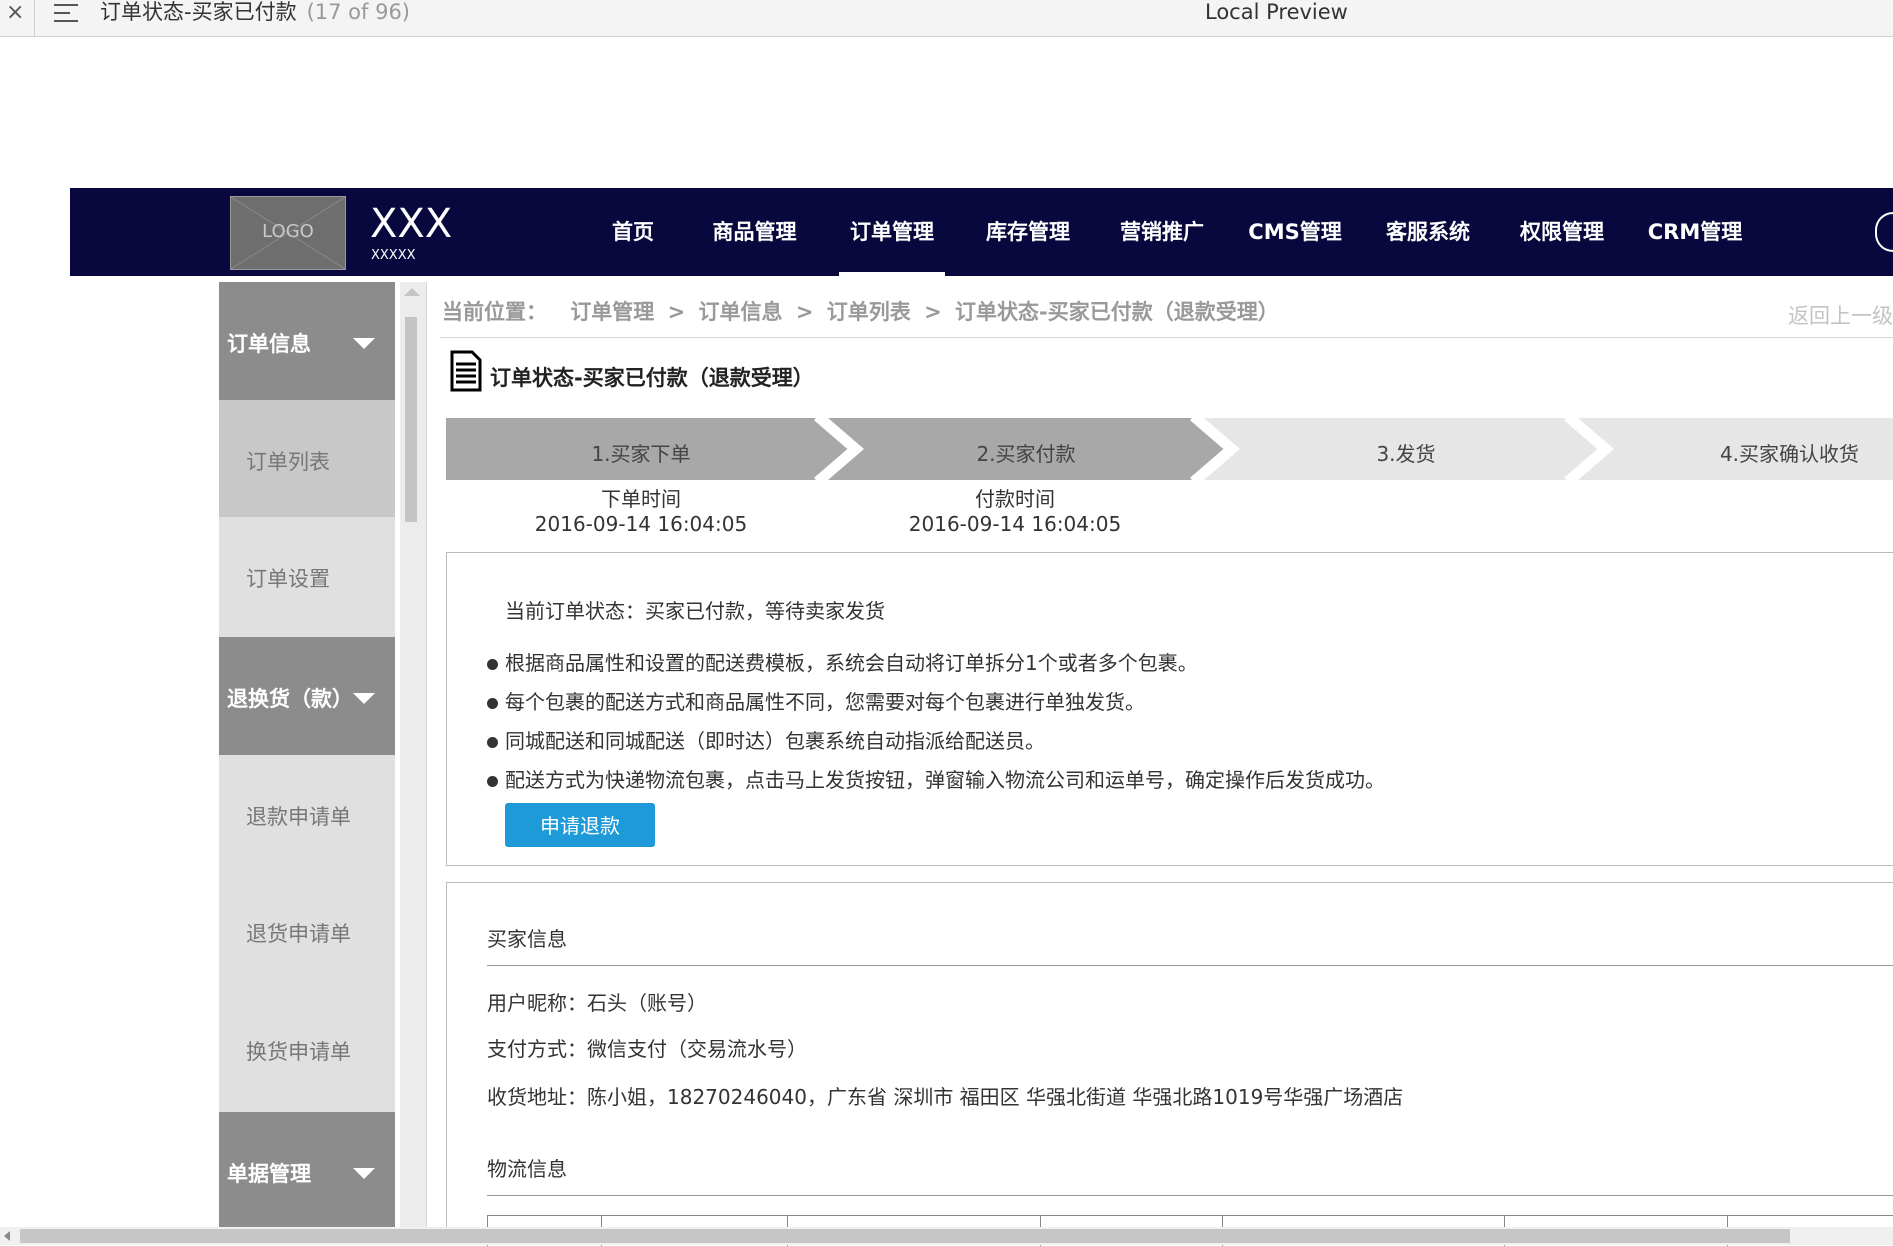 This screenshot has width=1893, height=1246. Describe the element at coordinates (1015, 524) in the screenshot. I see `payment-time-value: 2016-09-14 16:04:05` at that location.